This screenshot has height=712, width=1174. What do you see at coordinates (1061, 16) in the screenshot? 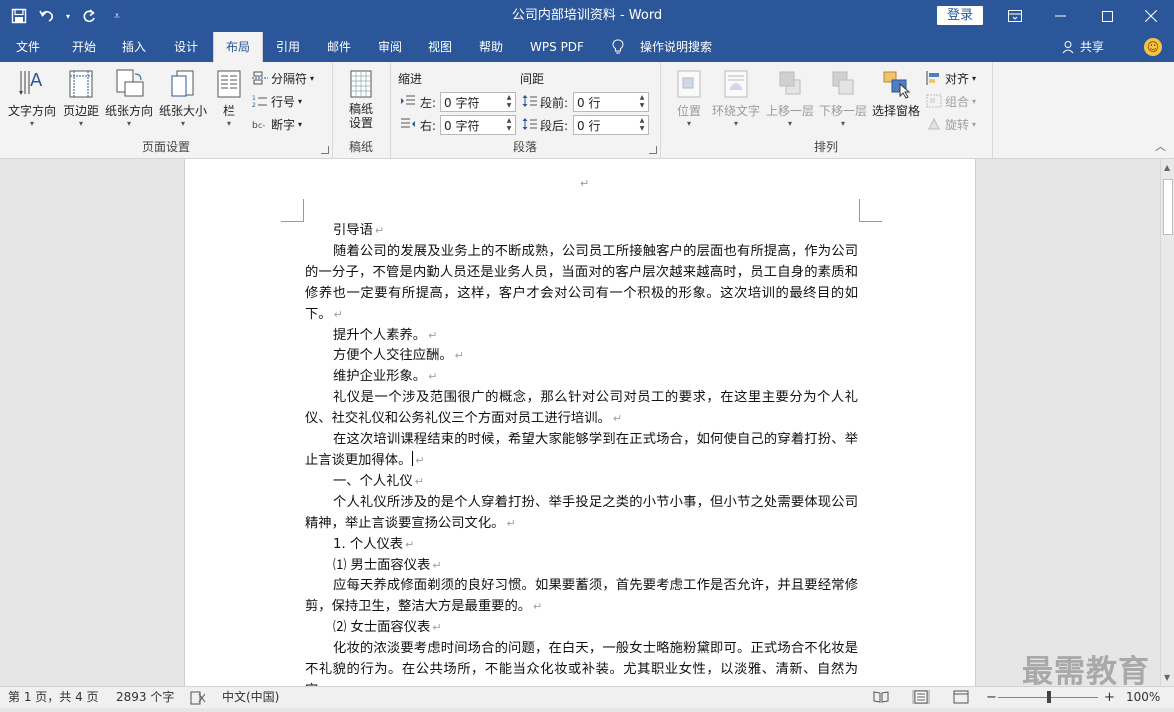
I see `minimize-icon` at bounding box center [1061, 16].